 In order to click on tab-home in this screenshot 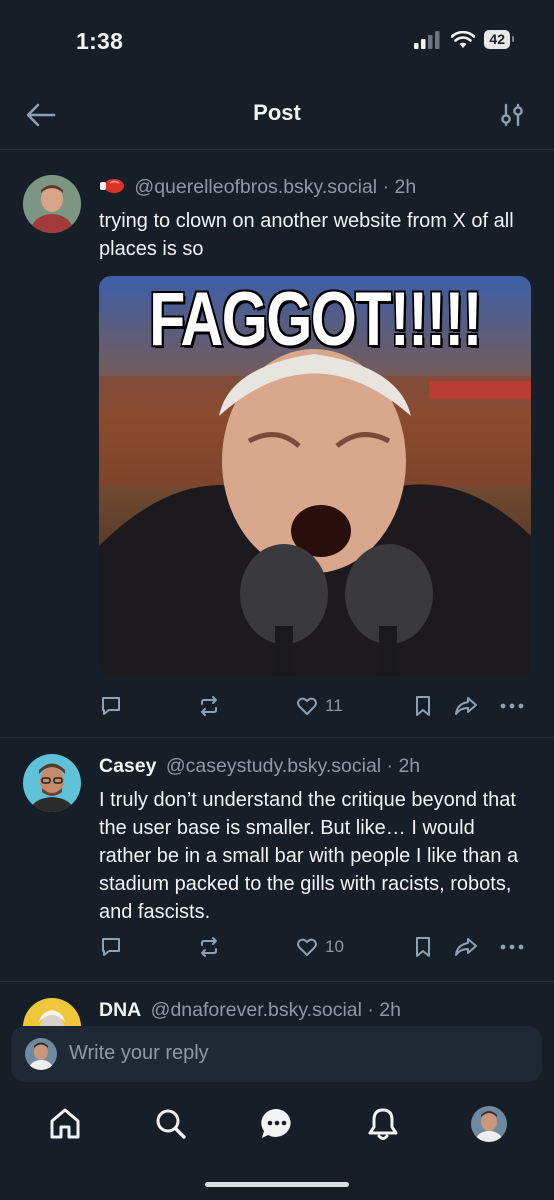, I will do `click(65, 1124)`.